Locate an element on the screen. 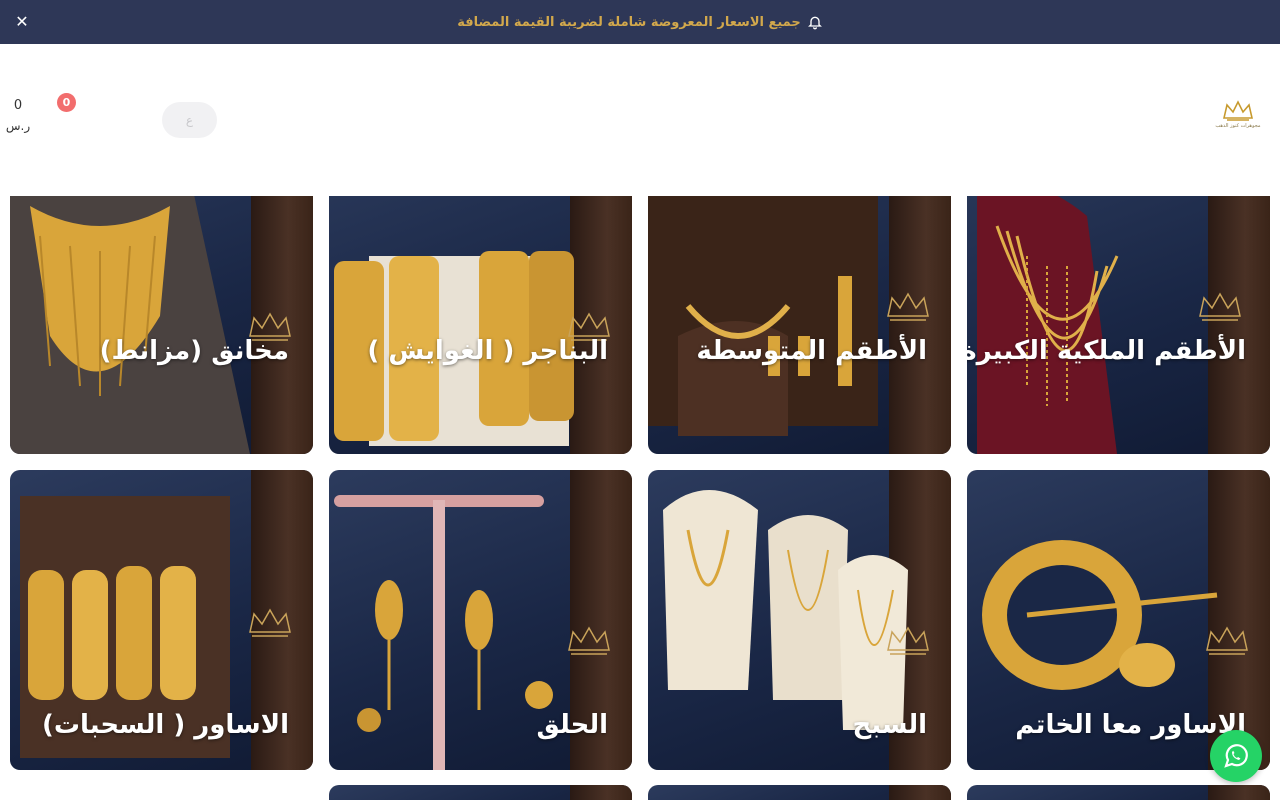 This screenshot has height=800, width=1280. close-icon: ✕ is located at coordinates (22, 22).